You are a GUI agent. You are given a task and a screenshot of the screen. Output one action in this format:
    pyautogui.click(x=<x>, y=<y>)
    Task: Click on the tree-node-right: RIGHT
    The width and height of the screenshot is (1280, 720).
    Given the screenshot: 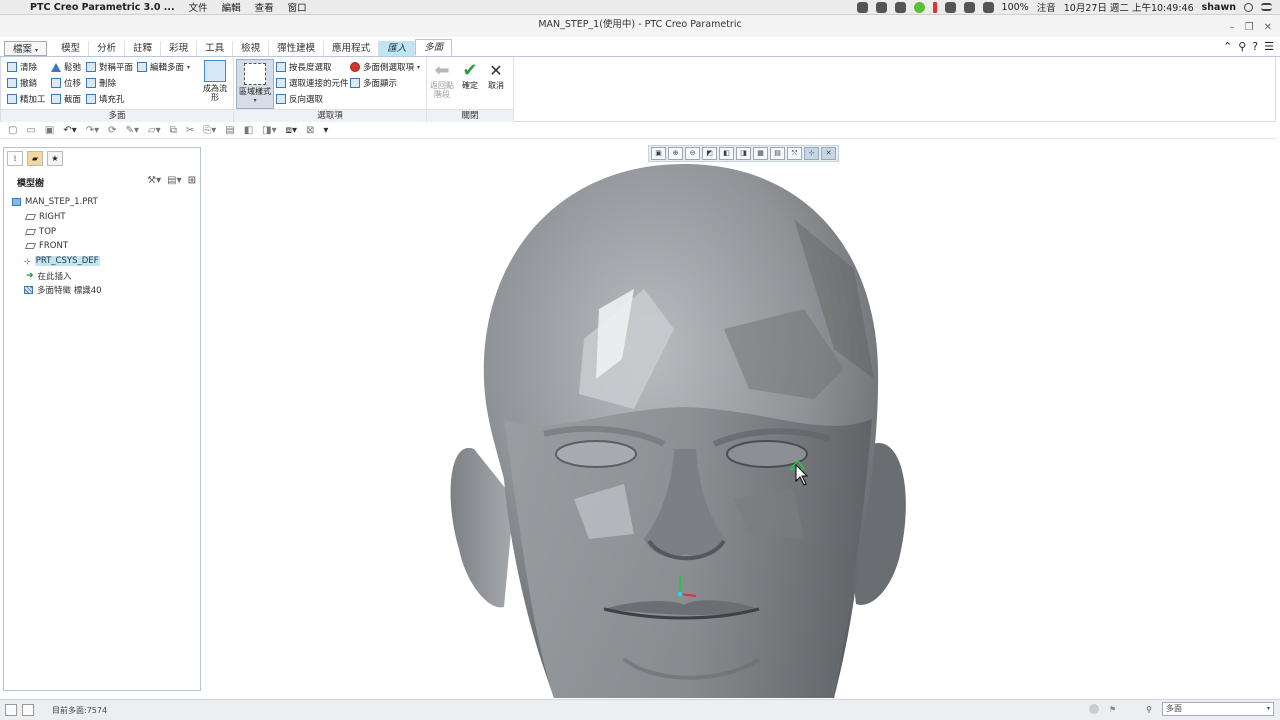 What is the action you would take?
    pyautogui.click(x=102, y=217)
    